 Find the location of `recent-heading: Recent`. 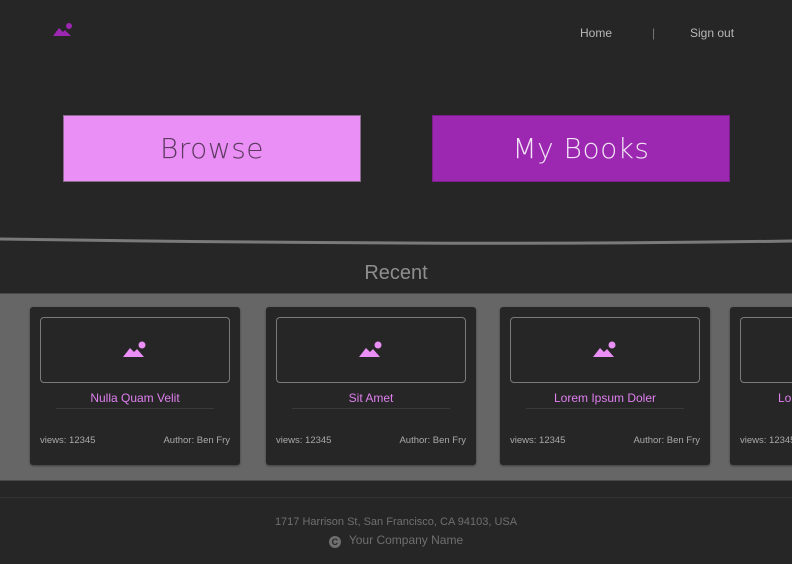

recent-heading: Recent is located at coordinates (396, 273).